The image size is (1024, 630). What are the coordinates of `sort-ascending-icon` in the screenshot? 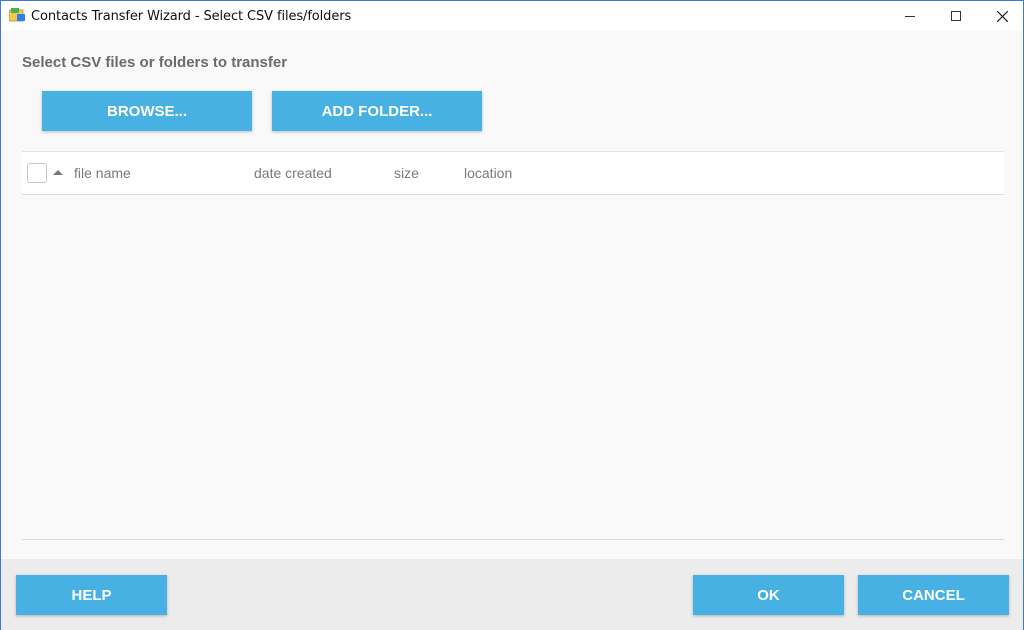 It's located at (58, 172).